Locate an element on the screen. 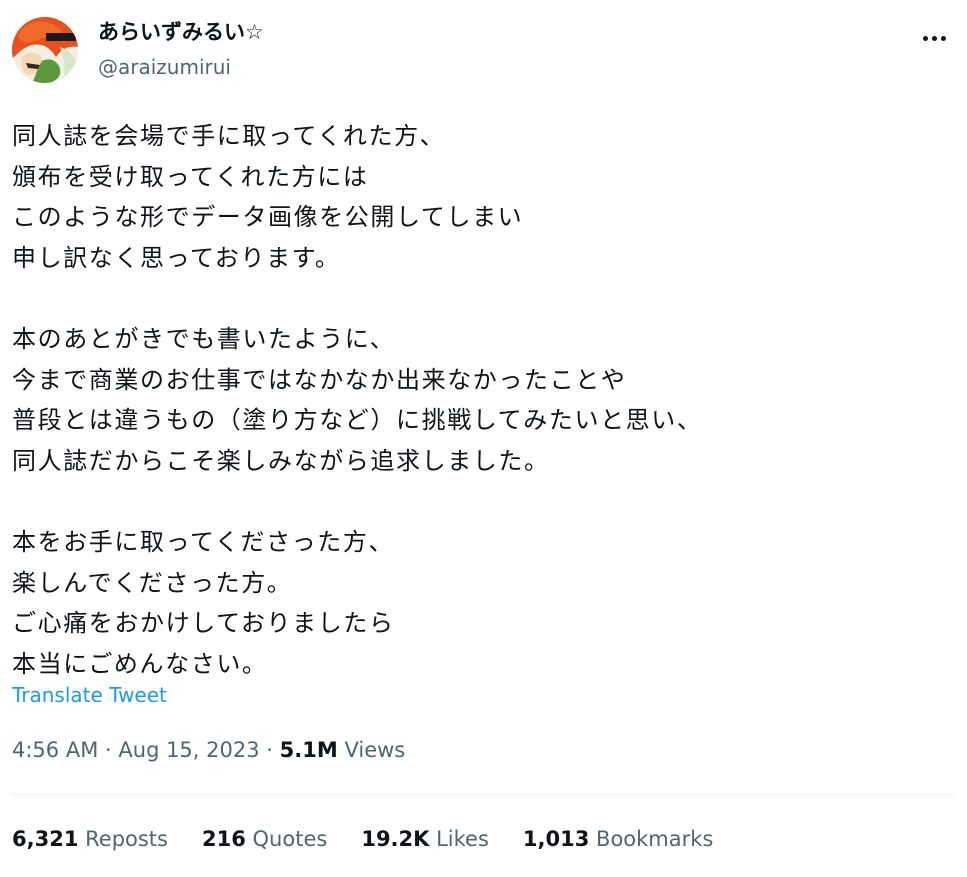 This screenshot has height=877, width=967. likes-label: Likes is located at coordinates (462, 839).